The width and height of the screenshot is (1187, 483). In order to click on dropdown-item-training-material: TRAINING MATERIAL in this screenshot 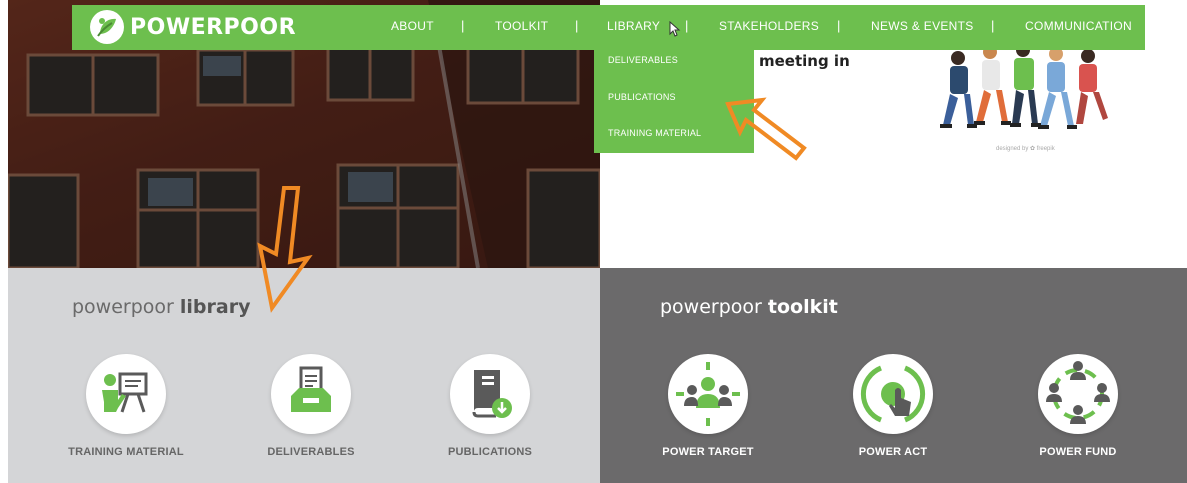, I will do `click(654, 133)`.